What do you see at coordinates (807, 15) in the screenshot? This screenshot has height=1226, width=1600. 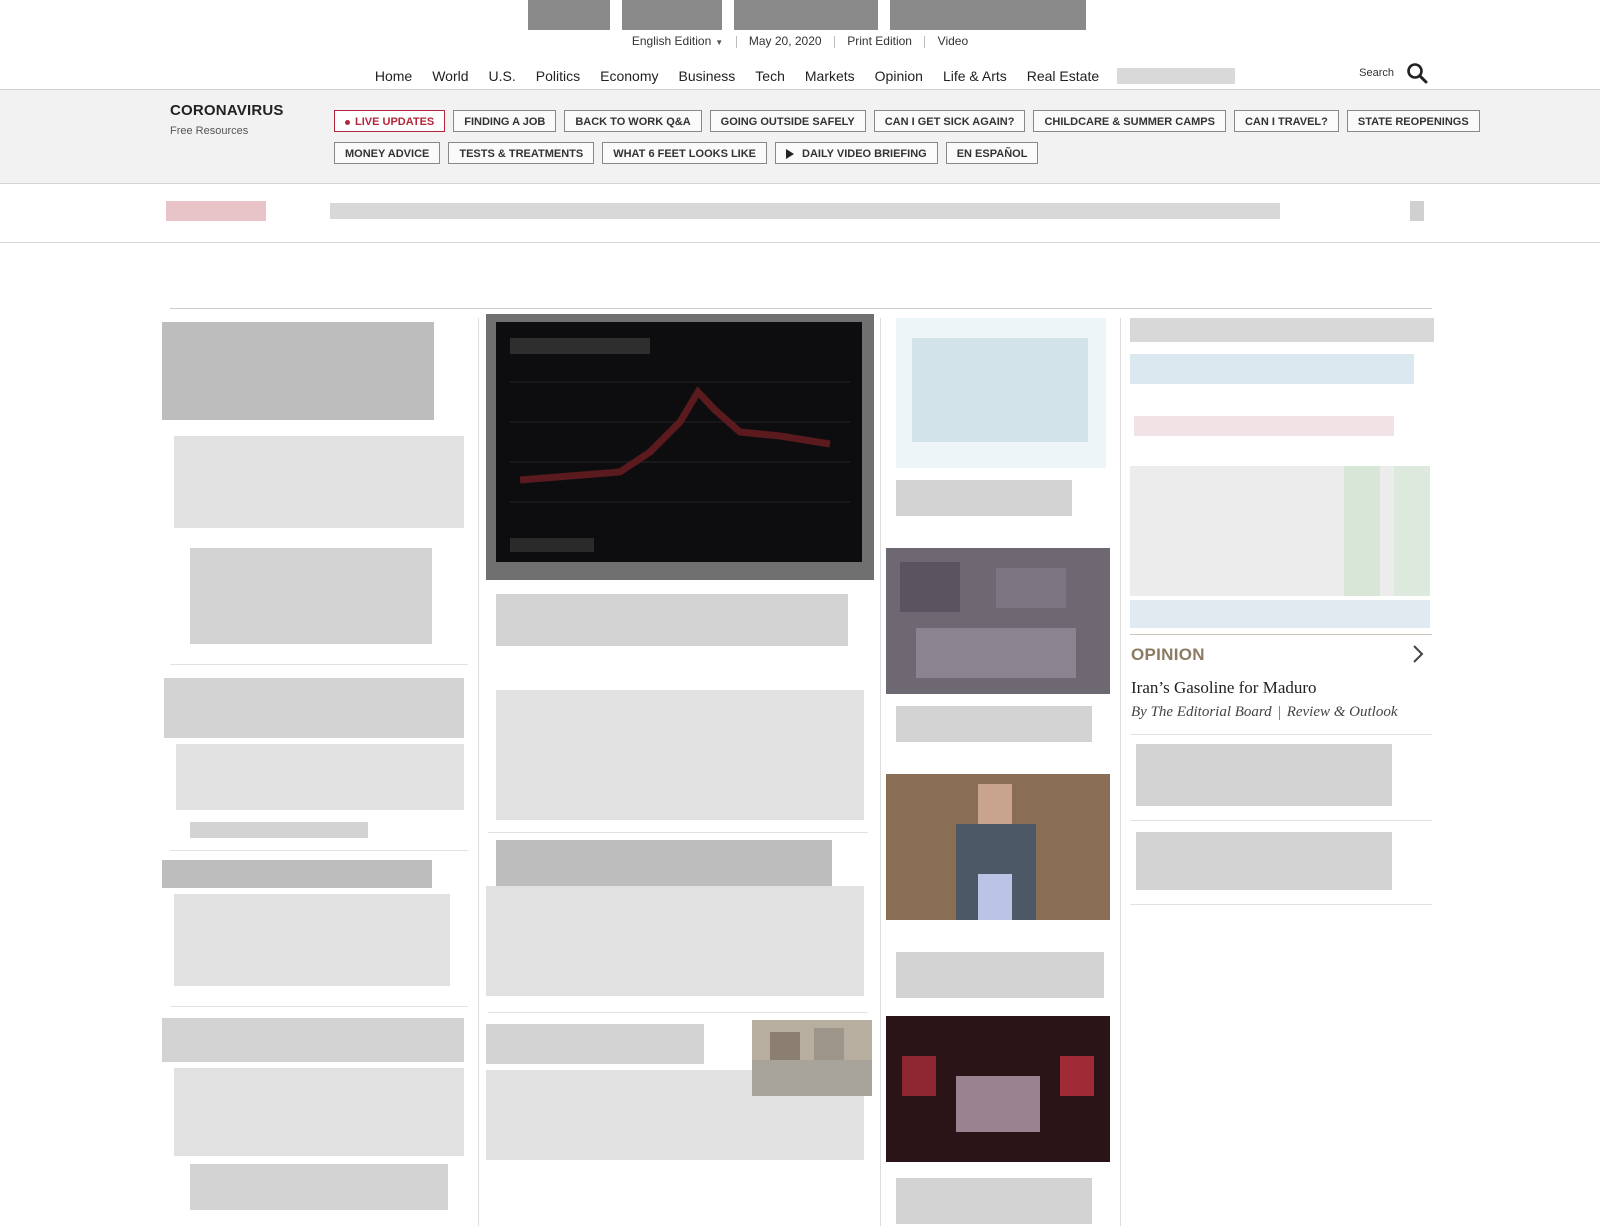 I see `masthead-logo` at bounding box center [807, 15].